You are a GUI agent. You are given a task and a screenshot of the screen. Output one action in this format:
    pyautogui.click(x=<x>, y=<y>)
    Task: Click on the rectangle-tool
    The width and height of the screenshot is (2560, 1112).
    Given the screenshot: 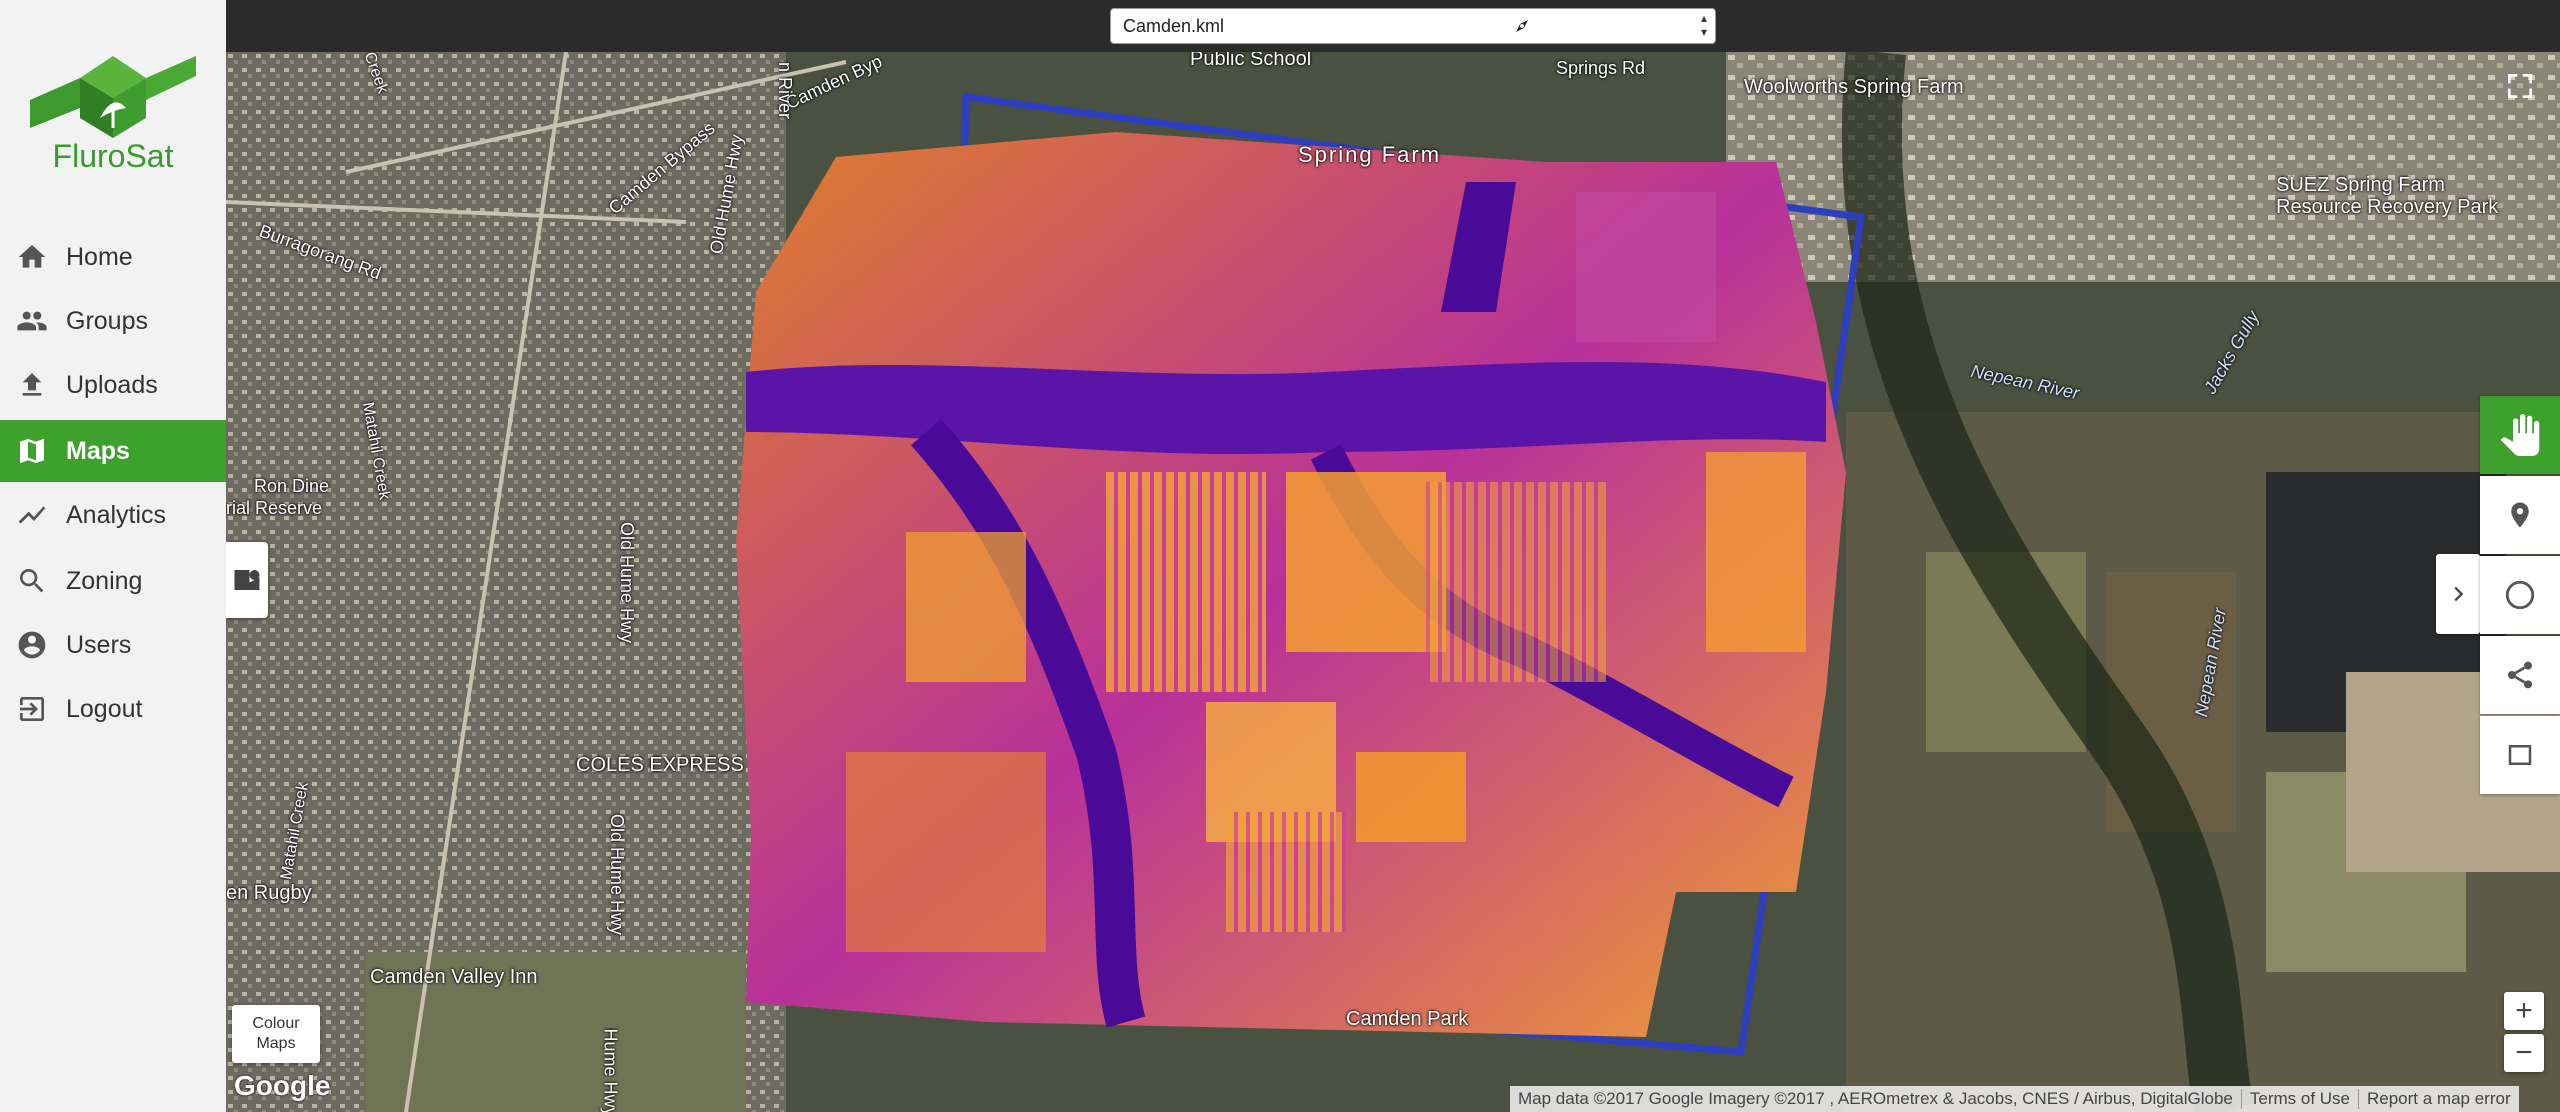 What is the action you would take?
    pyautogui.click(x=2520, y=755)
    